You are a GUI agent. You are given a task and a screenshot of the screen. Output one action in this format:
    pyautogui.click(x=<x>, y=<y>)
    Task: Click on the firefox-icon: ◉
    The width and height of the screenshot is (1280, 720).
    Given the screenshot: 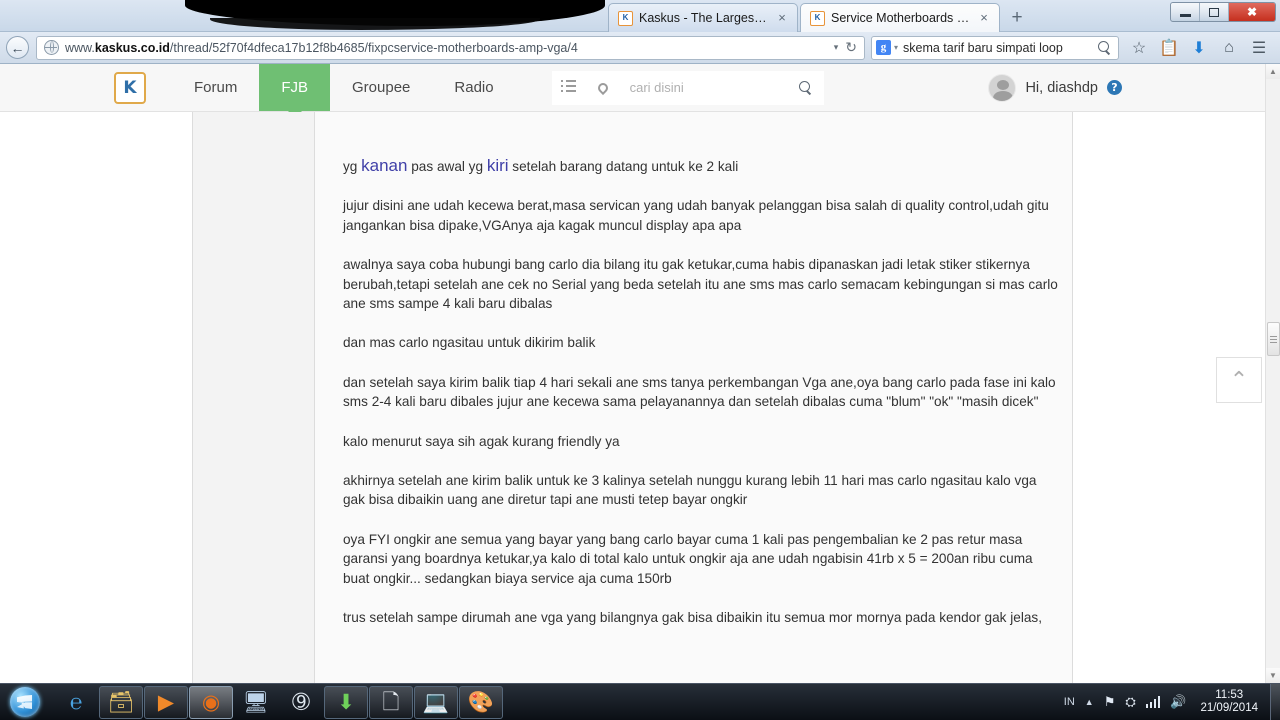 What is the action you would take?
    pyautogui.click(x=211, y=702)
    